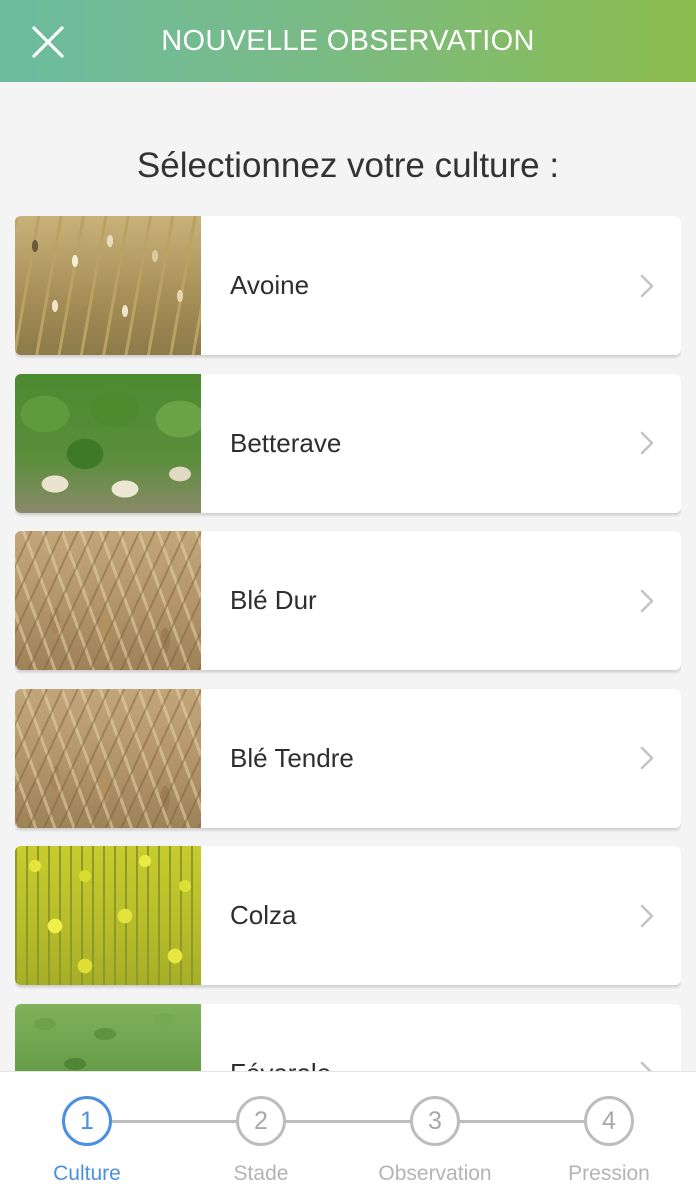 This screenshot has height=1200, width=696. What do you see at coordinates (108, 285) in the screenshot?
I see `avoine-image` at bounding box center [108, 285].